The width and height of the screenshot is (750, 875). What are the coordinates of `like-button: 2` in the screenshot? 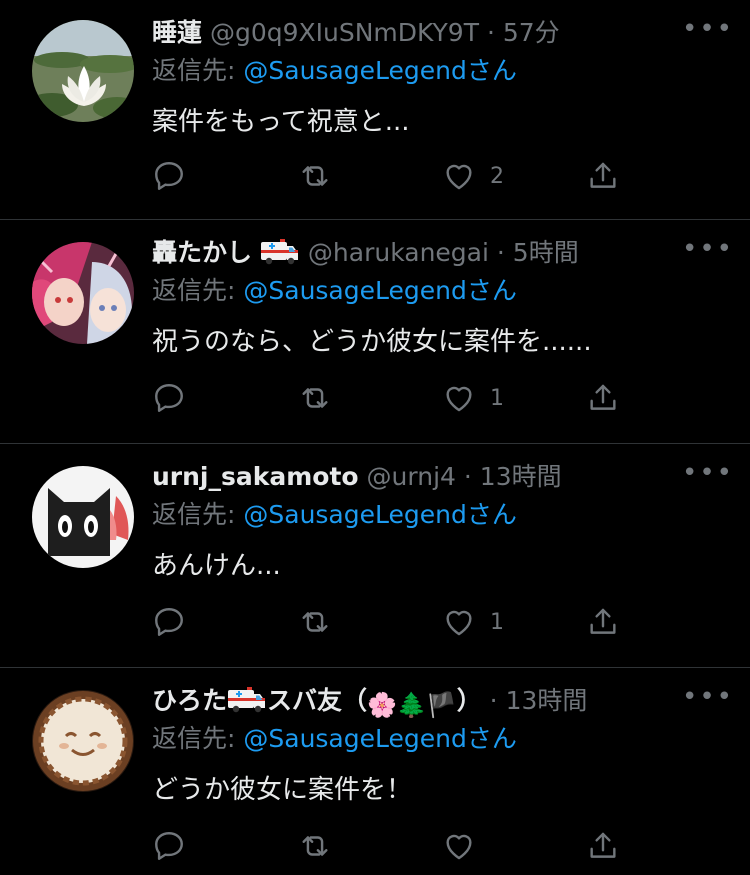 It's located at (473, 176).